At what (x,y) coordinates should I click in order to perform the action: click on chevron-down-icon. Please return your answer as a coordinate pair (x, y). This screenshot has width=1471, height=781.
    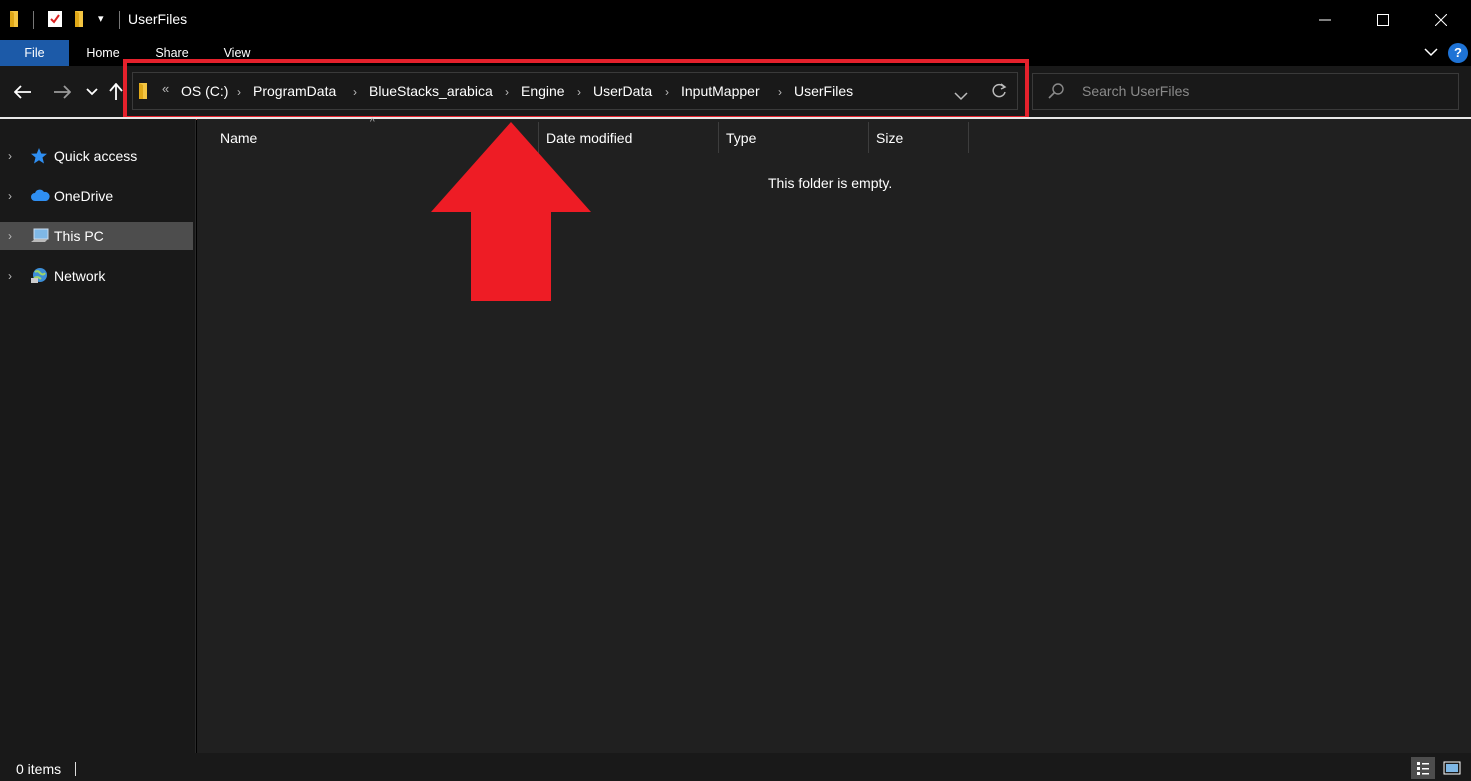
    Looking at the image, I should click on (92, 92).